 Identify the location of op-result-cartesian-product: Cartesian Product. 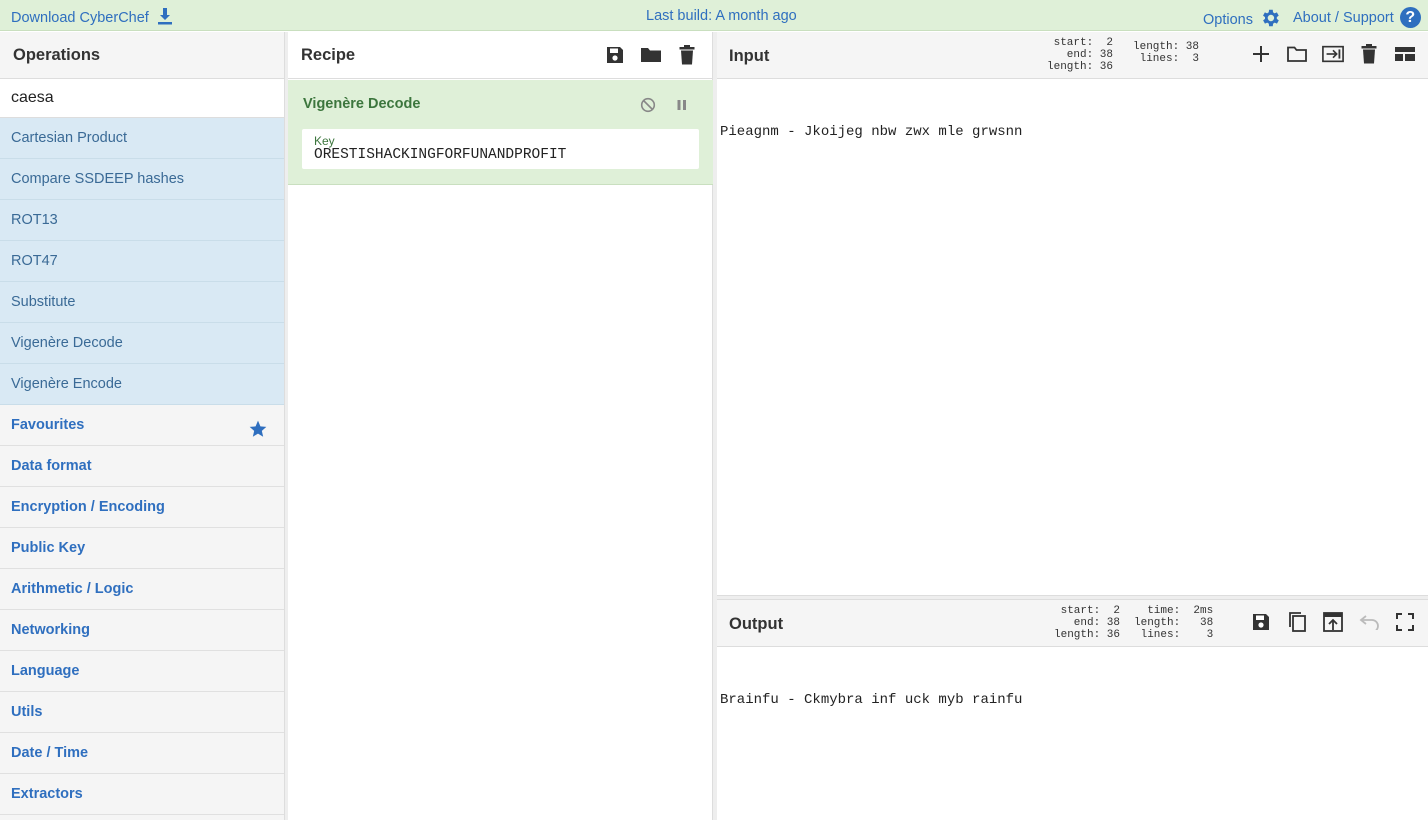
(142, 138).